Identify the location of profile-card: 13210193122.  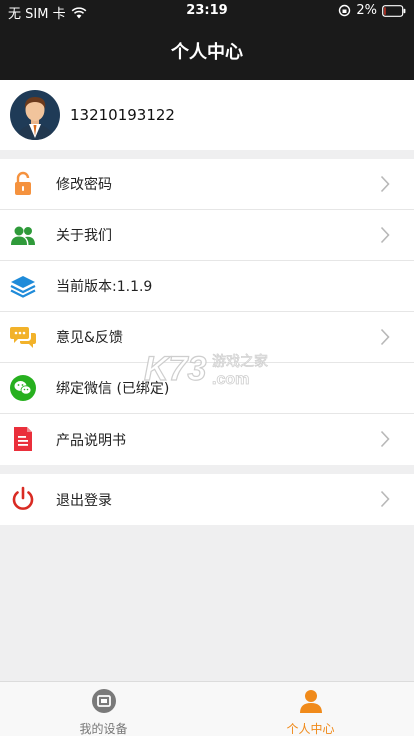
(207, 115).